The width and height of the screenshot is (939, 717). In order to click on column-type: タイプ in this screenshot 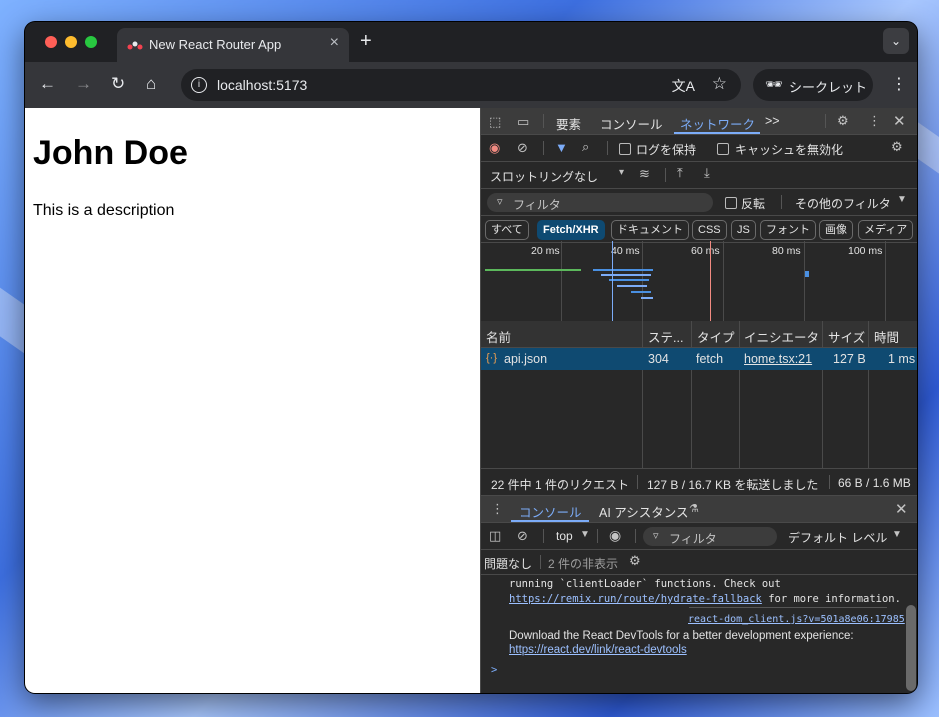, I will do `click(716, 336)`.